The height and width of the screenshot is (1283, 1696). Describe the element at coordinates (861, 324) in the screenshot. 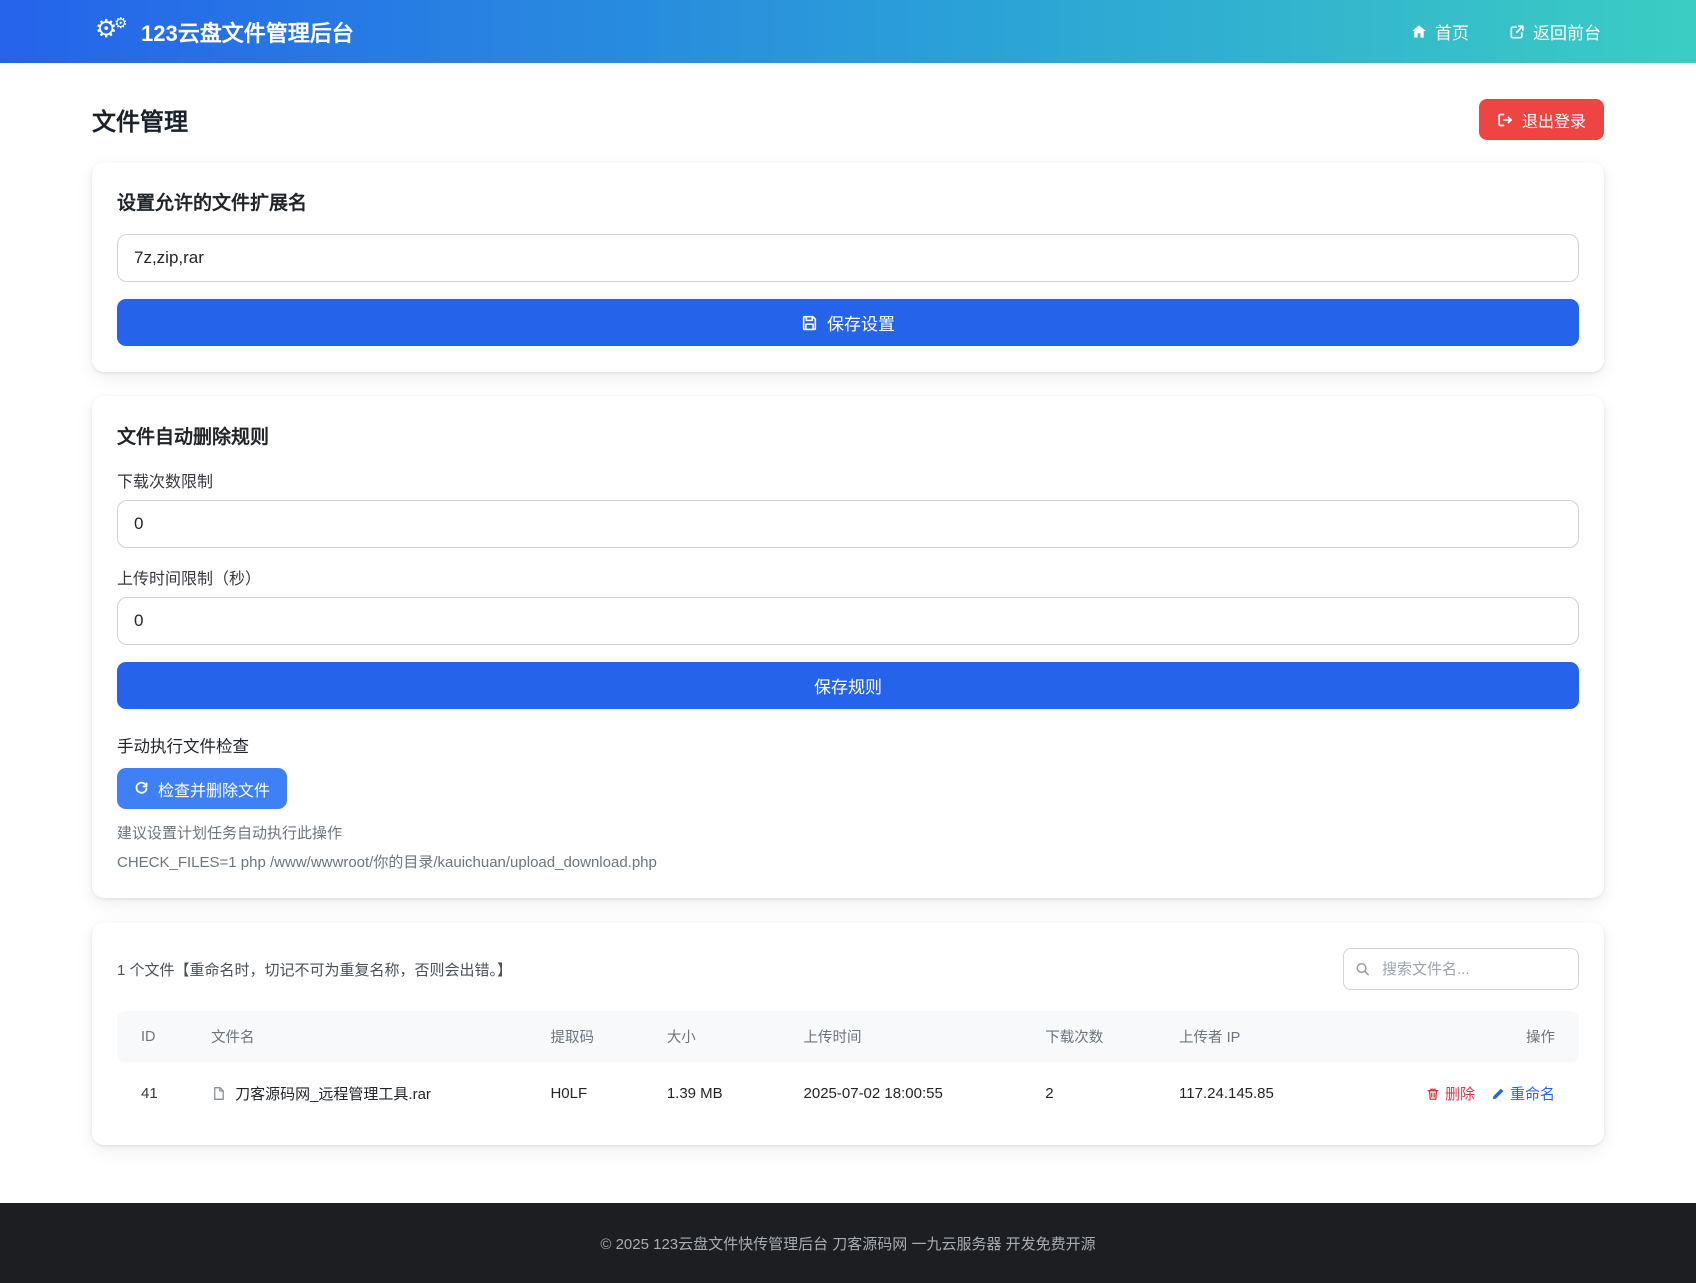

I see `save-settings-label: 保存设置` at that location.